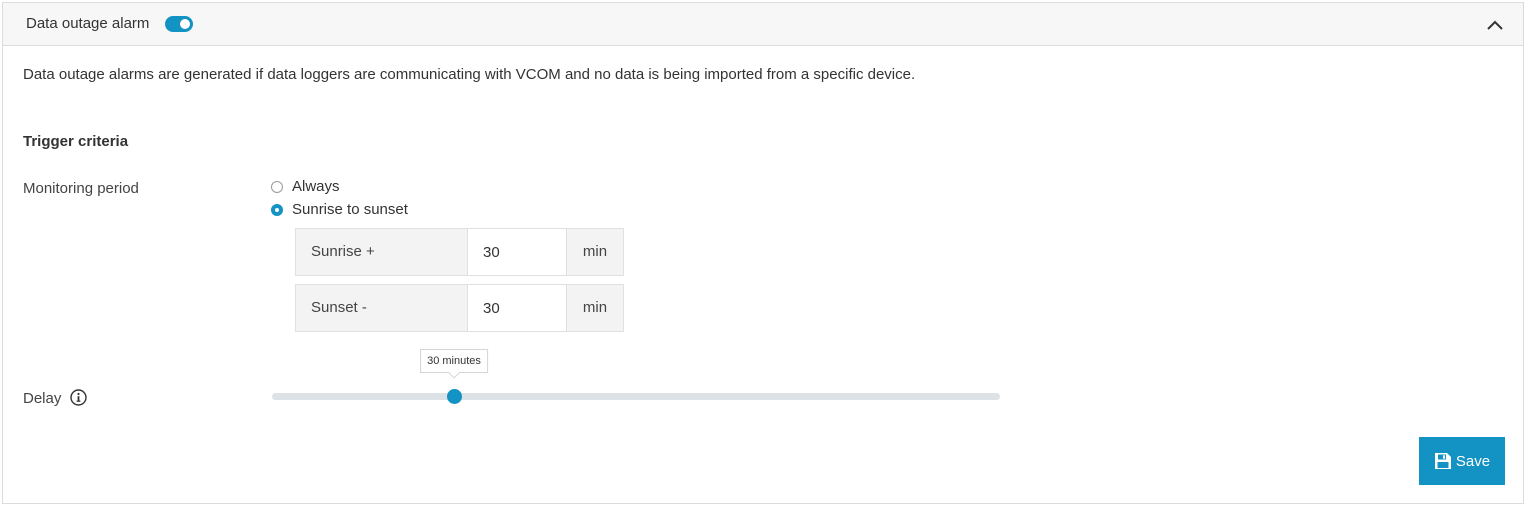 This screenshot has height=514, width=1531. Describe the element at coordinates (517, 252) in the screenshot. I see `sunrise-offset-input` at that location.